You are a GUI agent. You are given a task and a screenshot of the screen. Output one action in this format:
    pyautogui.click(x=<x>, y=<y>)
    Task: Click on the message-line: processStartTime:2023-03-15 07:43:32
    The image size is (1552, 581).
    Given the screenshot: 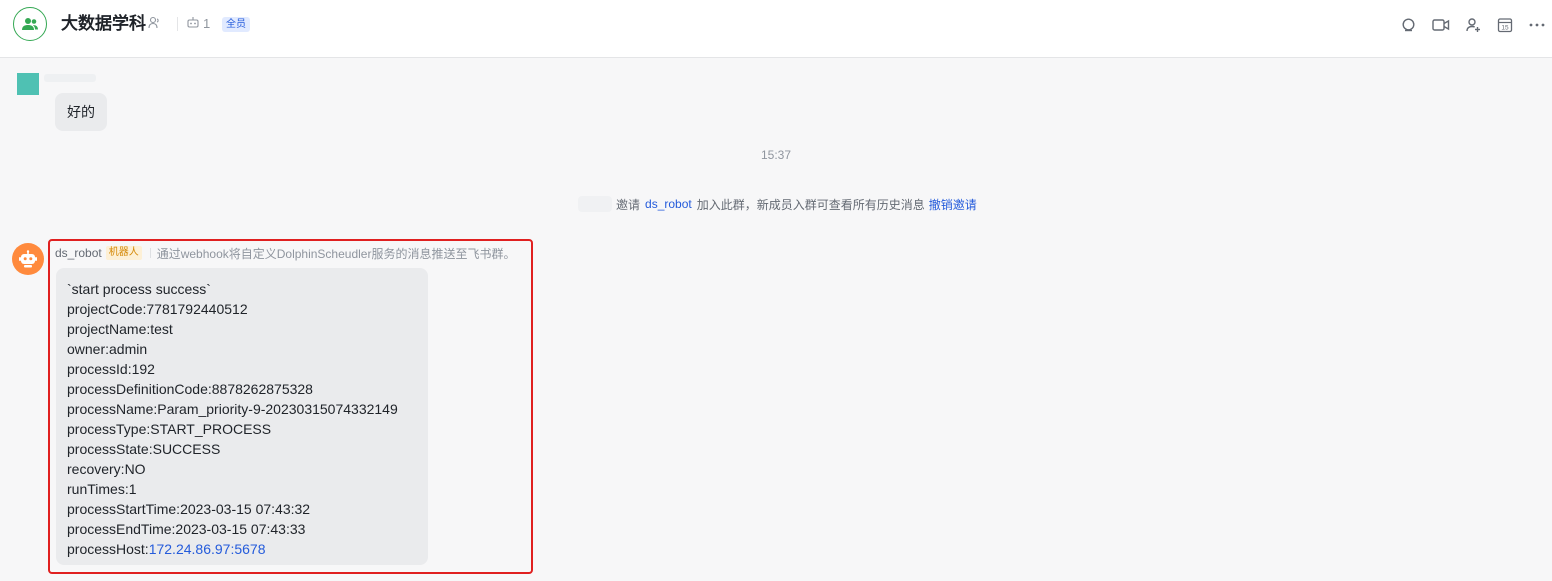 What is the action you would take?
    pyautogui.click(x=189, y=509)
    